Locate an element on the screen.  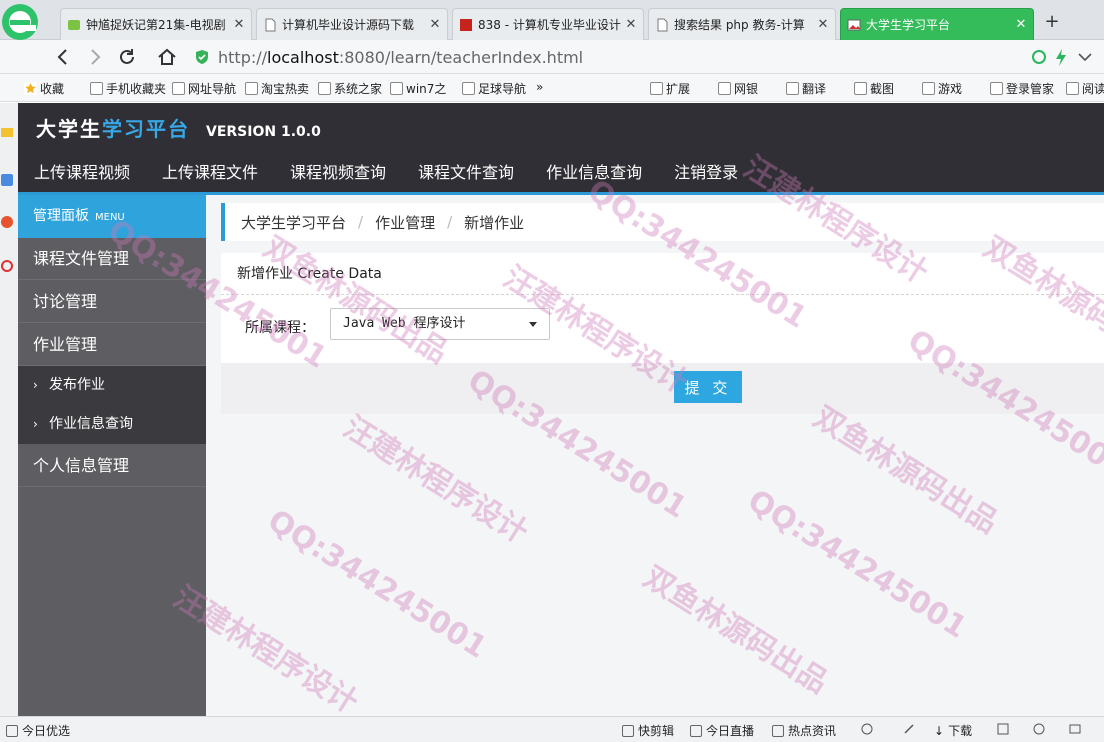
bookmark-favorites: 收藏 is located at coordinates (44, 88).